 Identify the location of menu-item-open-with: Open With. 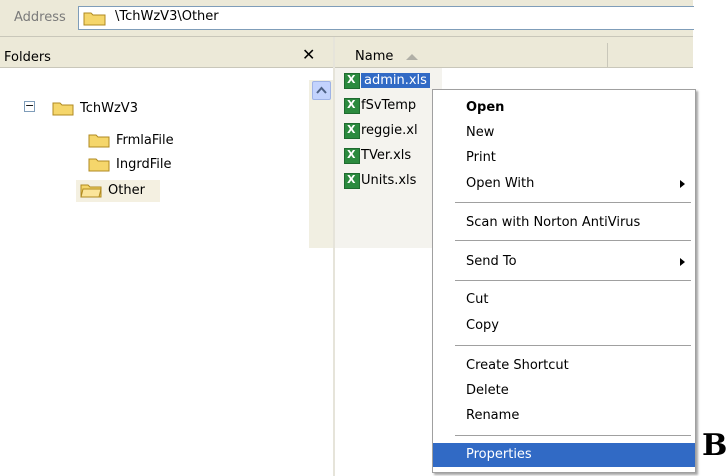
(564, 184).